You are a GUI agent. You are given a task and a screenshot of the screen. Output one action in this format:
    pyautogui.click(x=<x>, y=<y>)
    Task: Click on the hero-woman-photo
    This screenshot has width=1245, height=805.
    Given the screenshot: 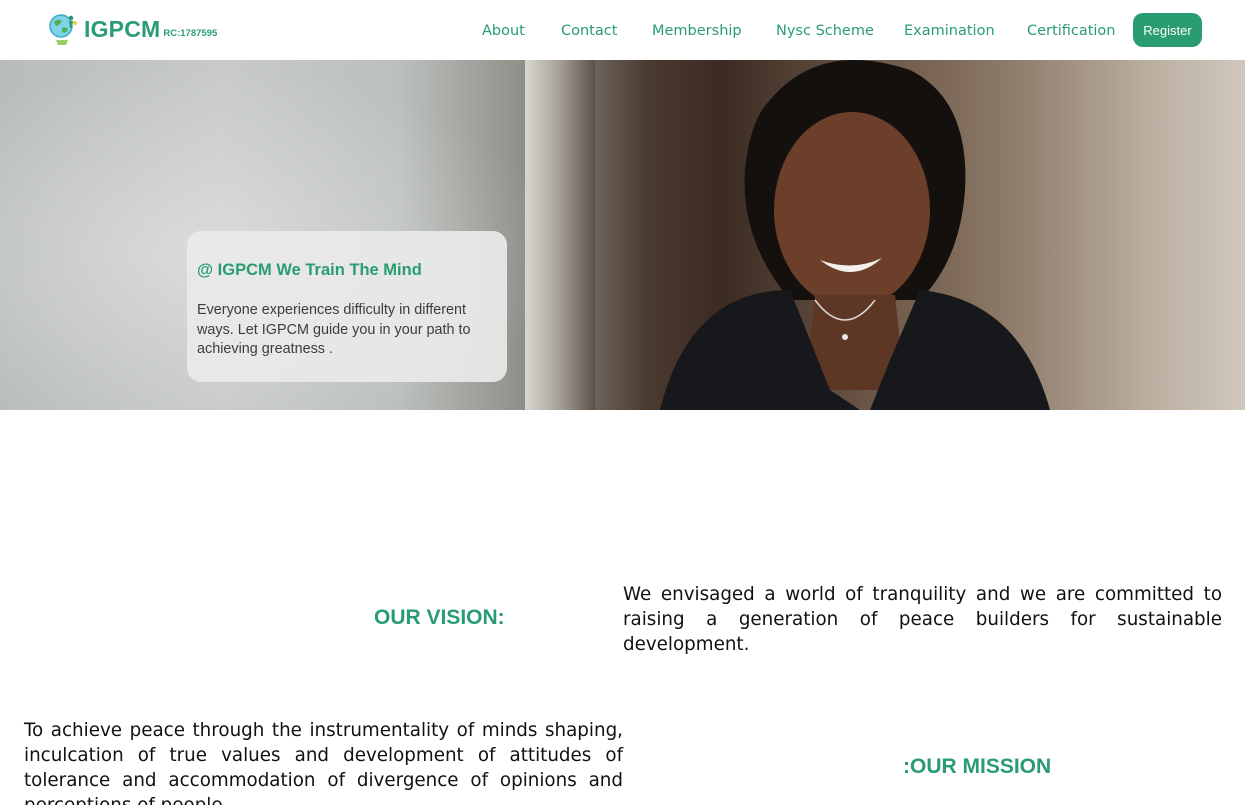 What is the action you would take?
    pyautogui.click(x=855, y=235)
    